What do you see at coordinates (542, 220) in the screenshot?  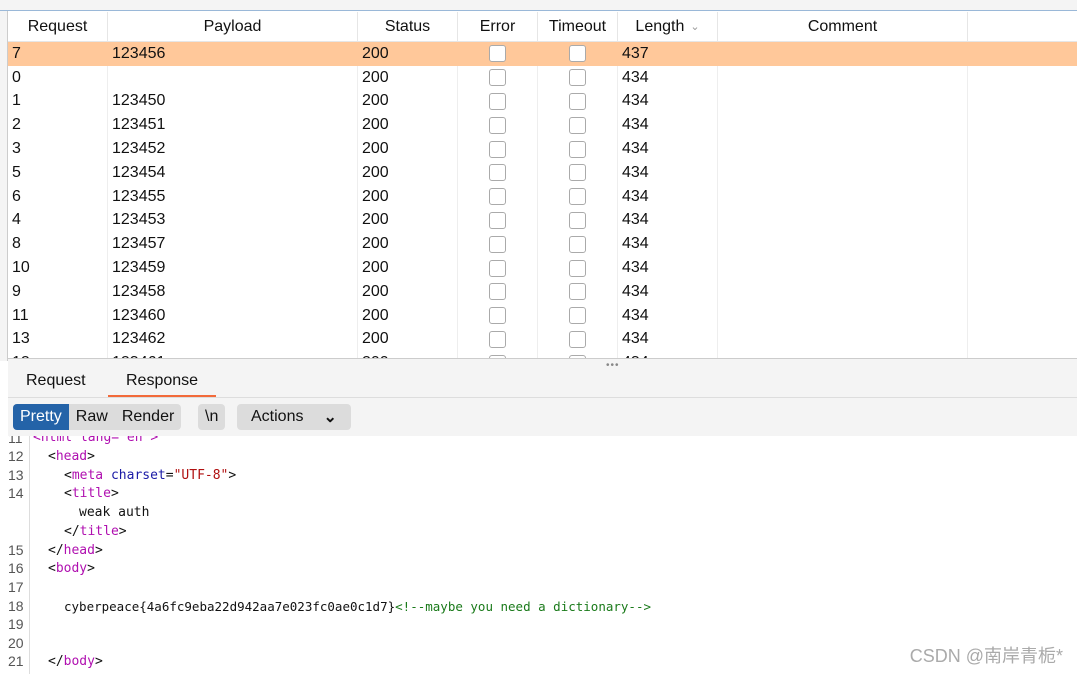 I see `table-row: 4 123453 200 434` at bounding box center [542, 220].